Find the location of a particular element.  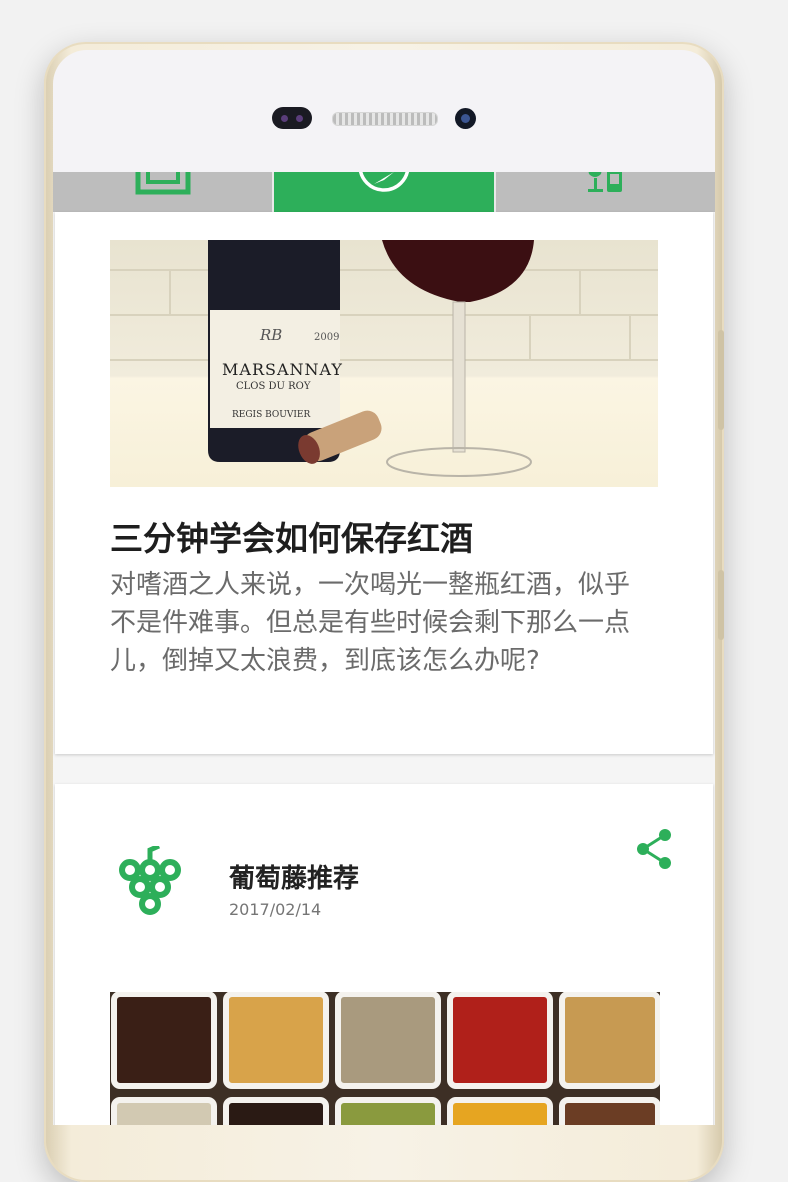

label-subtitle: CLOS DU ROY is located at coordinates (273, 386).